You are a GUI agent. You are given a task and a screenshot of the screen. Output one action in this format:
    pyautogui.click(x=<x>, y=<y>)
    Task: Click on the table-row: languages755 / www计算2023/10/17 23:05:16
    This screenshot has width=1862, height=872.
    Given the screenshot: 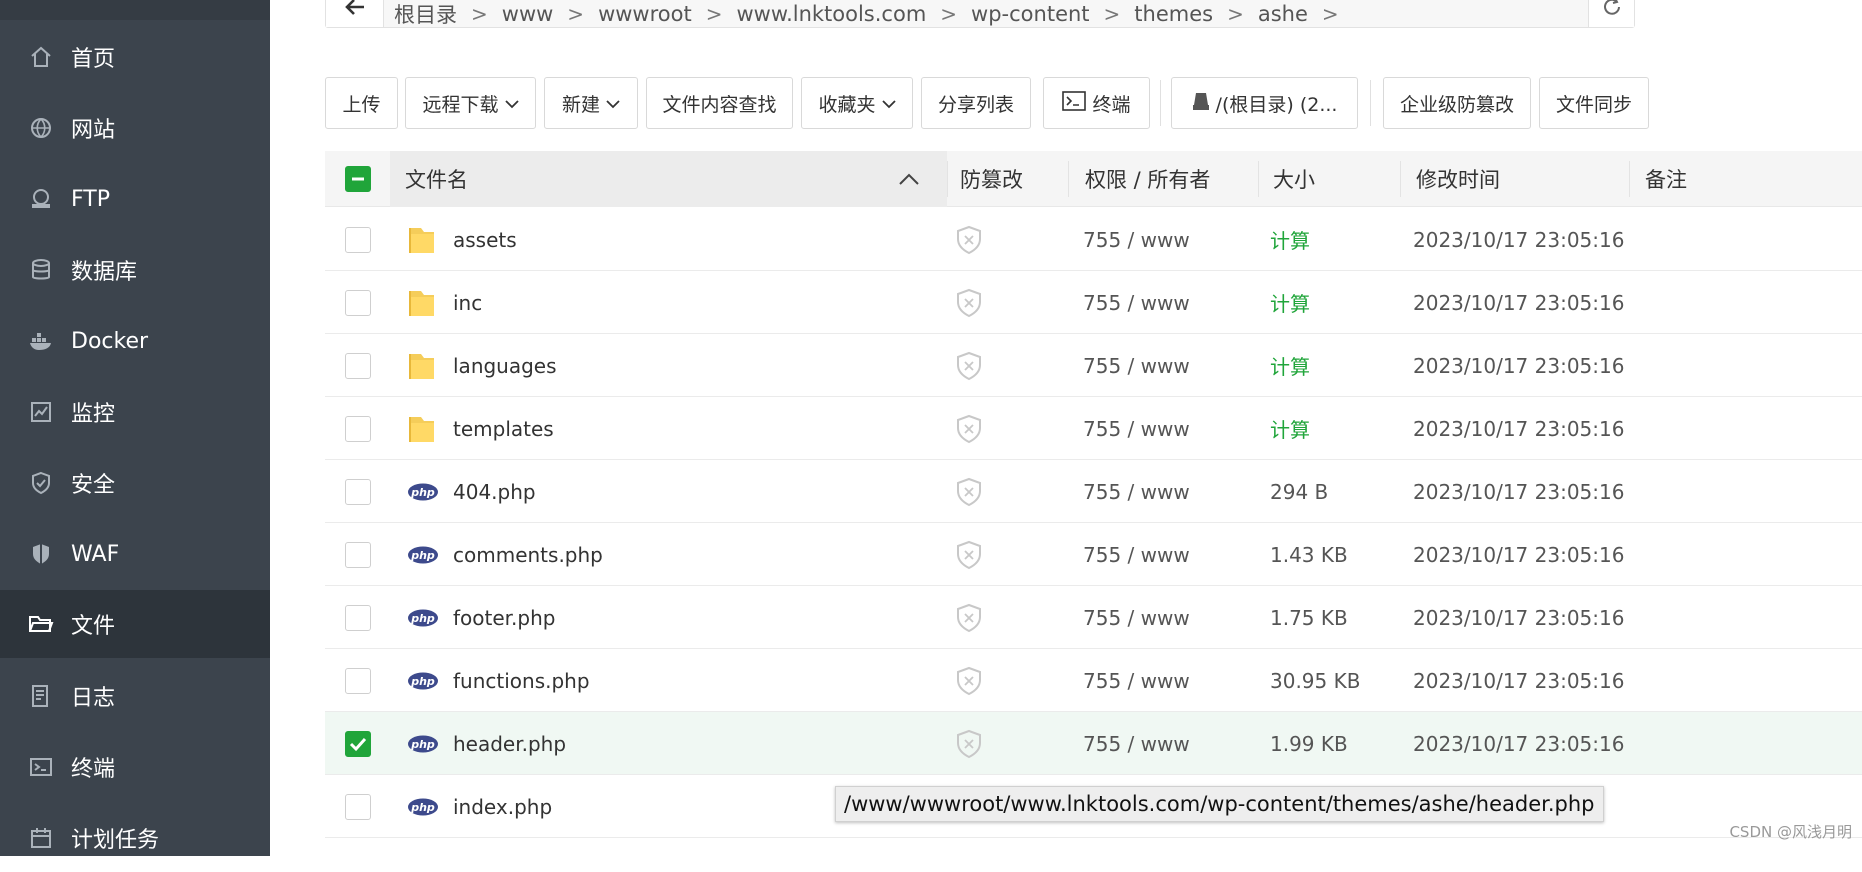 What is the action you would take?
    pyautogui.click(x=1093, y=365)
    